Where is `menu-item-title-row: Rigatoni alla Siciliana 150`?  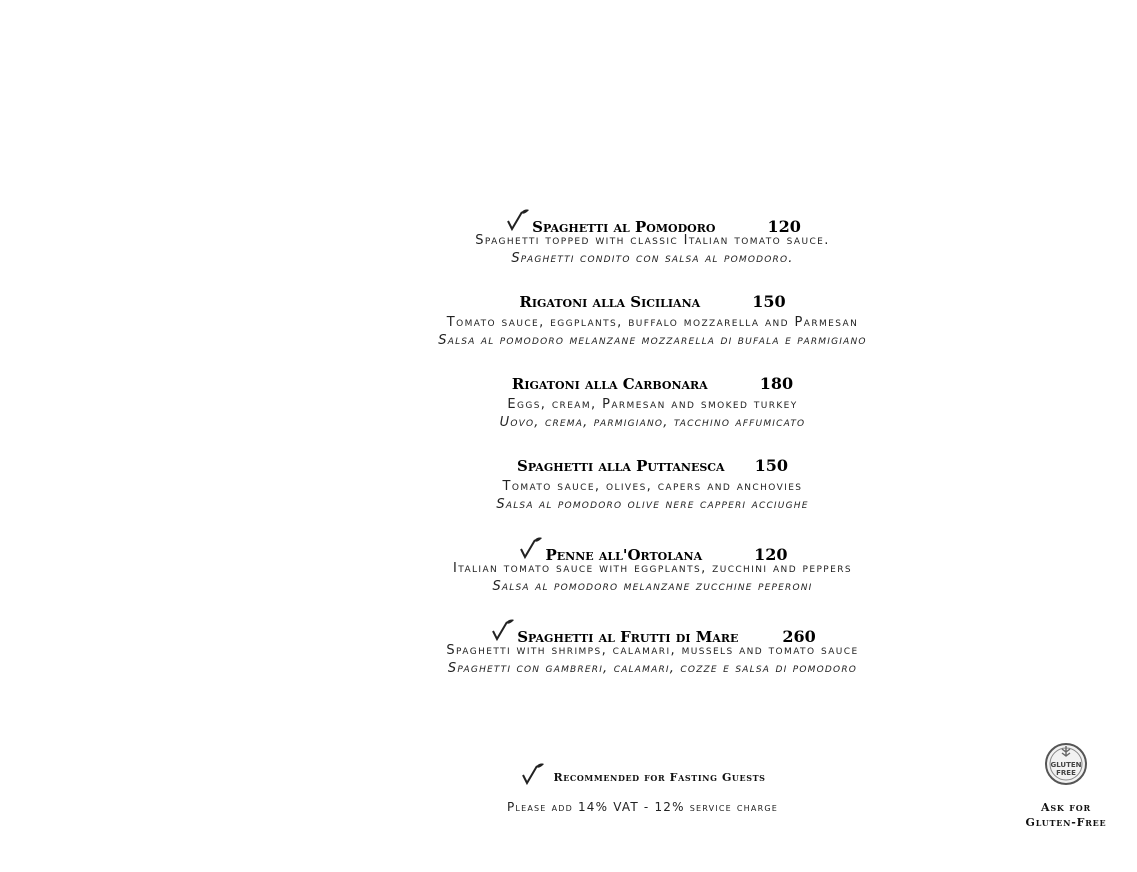 menu-item-title-row: Rigatoni alla Siciliana 150 is located at coordinates (652, 302).